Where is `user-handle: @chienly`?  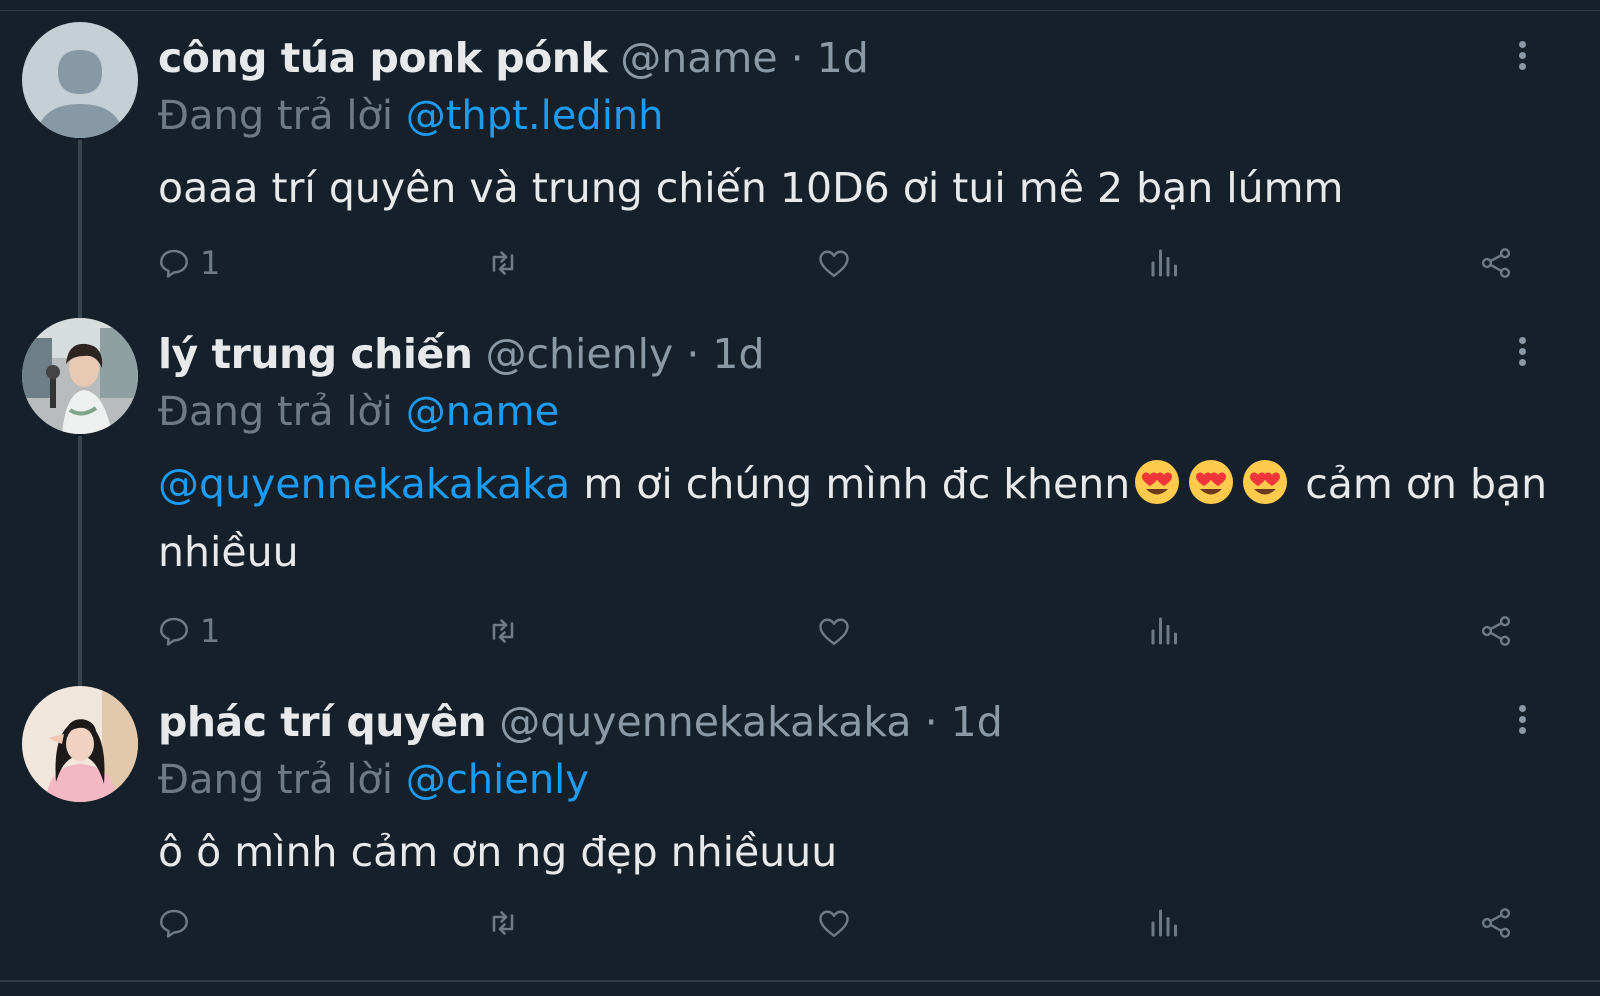
user-handle: @chienly is located at coordinates (579, 354).